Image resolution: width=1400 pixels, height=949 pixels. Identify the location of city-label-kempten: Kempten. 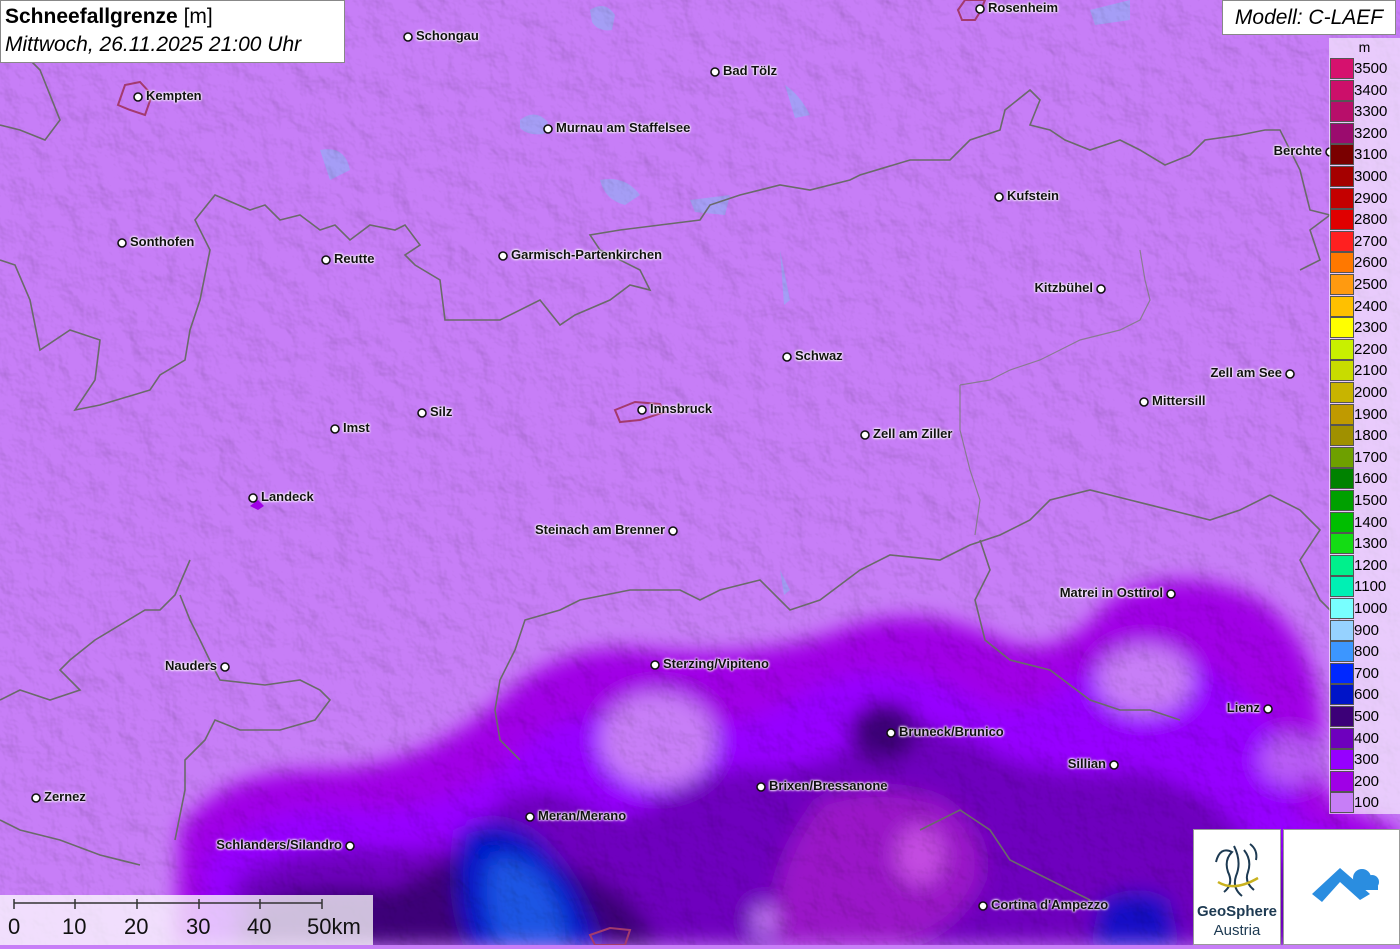
(174, 95).